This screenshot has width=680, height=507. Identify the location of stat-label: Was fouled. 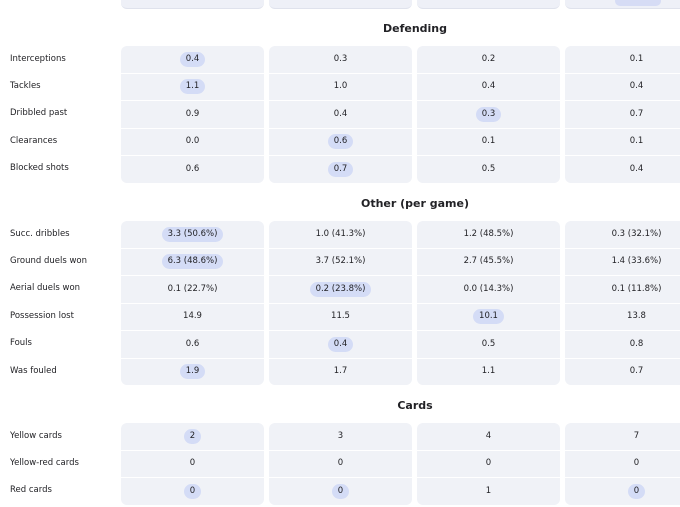
(33, 370).